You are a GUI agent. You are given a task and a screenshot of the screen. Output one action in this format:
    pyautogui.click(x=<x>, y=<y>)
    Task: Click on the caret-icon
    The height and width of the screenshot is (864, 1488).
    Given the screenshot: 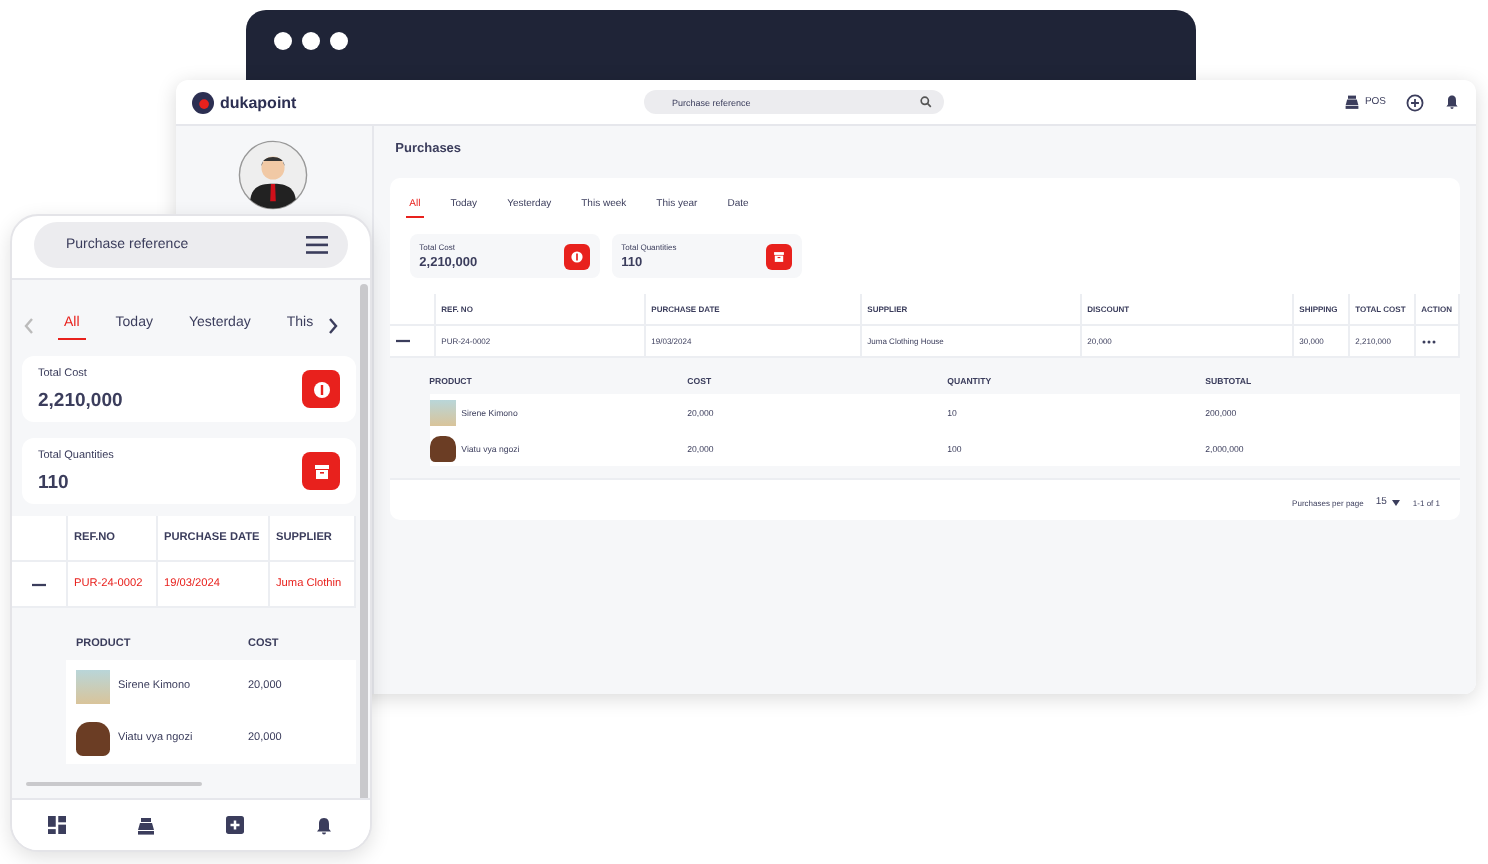 What is the action you would take?
    pyautogui.click(x=1396, y=502)
    